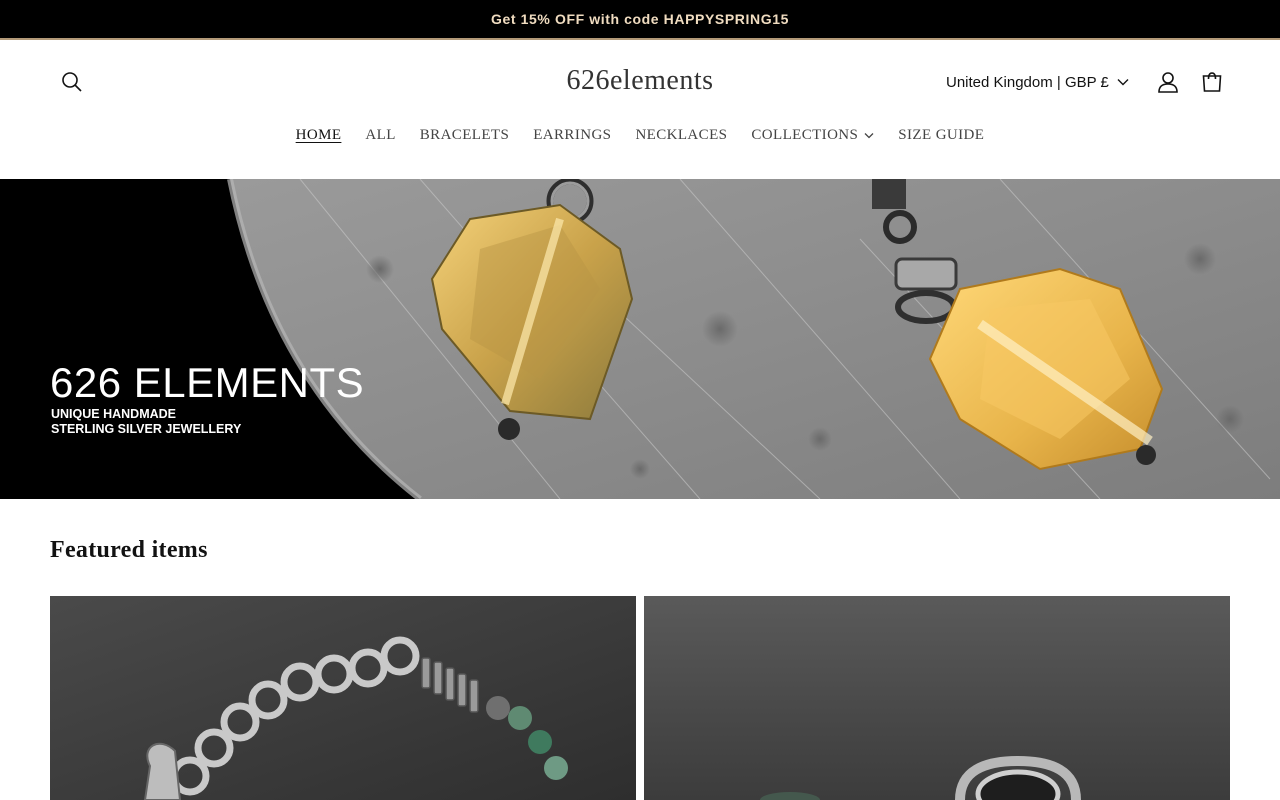 The width and height of the screenshot is (1280, 800). Describe the element at coordinates (207, 382) in the screenshot. I see `hero-title: 626 ELEMENTS` at that location.